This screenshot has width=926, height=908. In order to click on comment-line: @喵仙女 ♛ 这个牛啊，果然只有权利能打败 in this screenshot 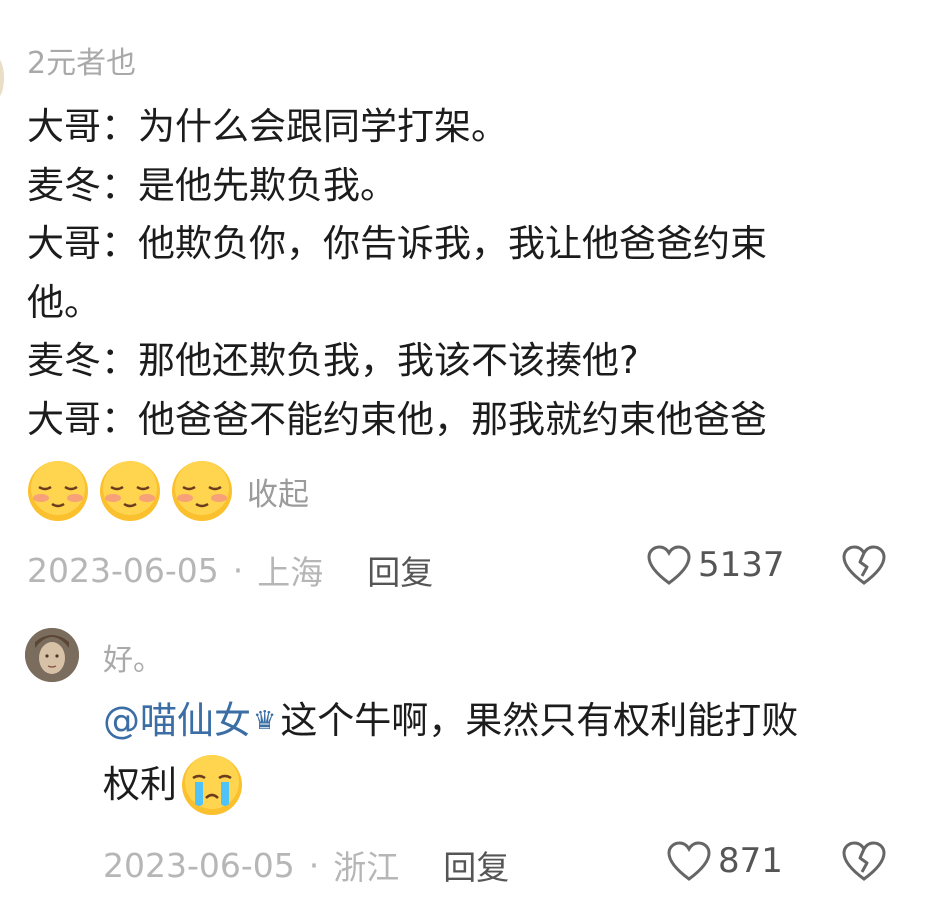, I will do `click(503, 721)`.